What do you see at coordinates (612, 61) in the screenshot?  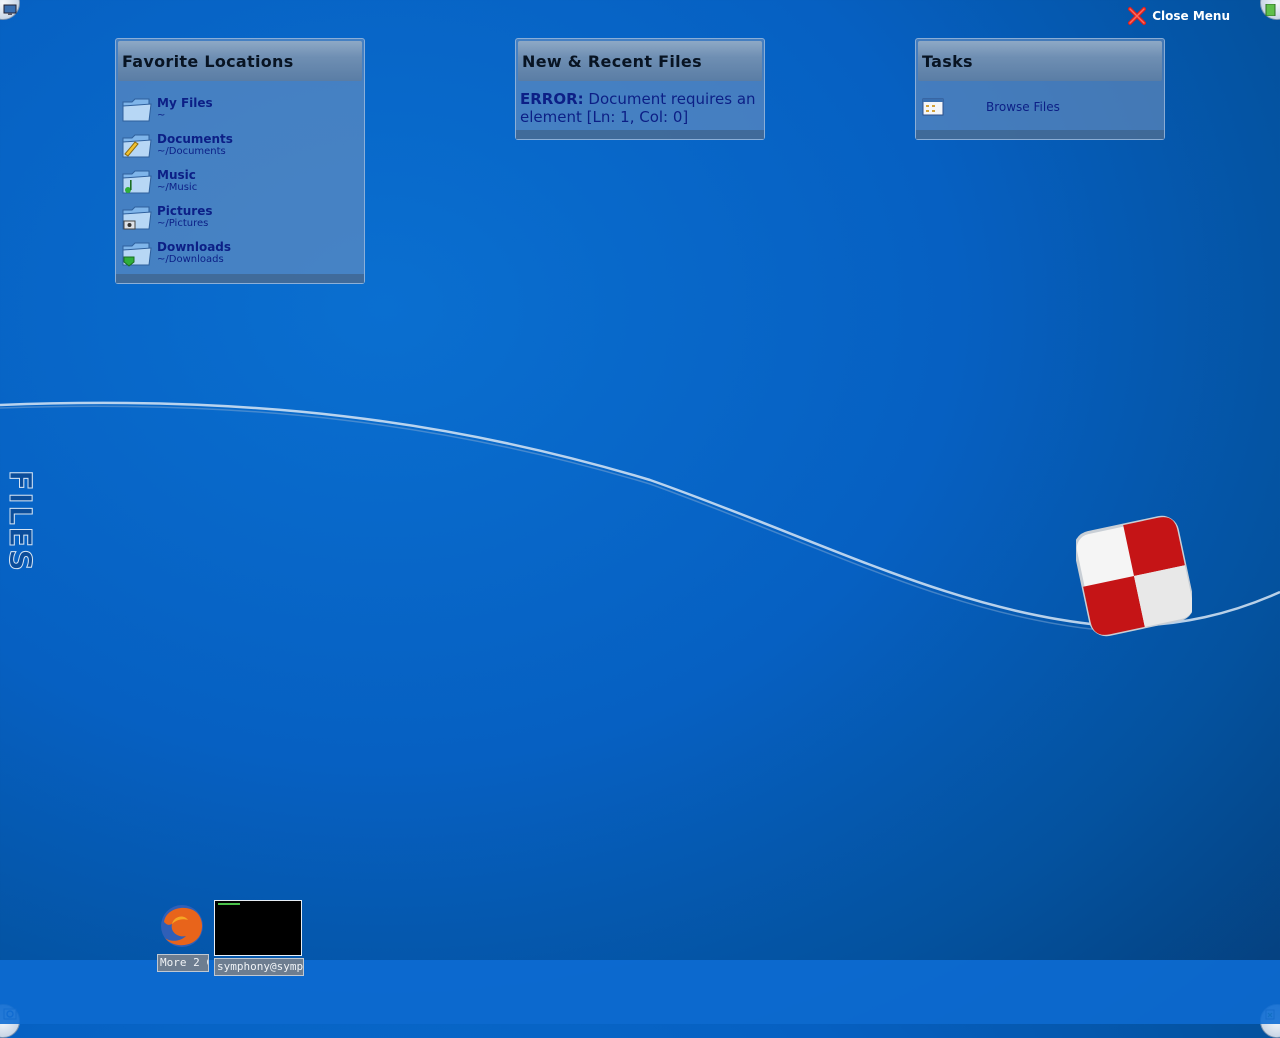 I see `panel-title: New & Recent Files` at bounding box center [612, 61].